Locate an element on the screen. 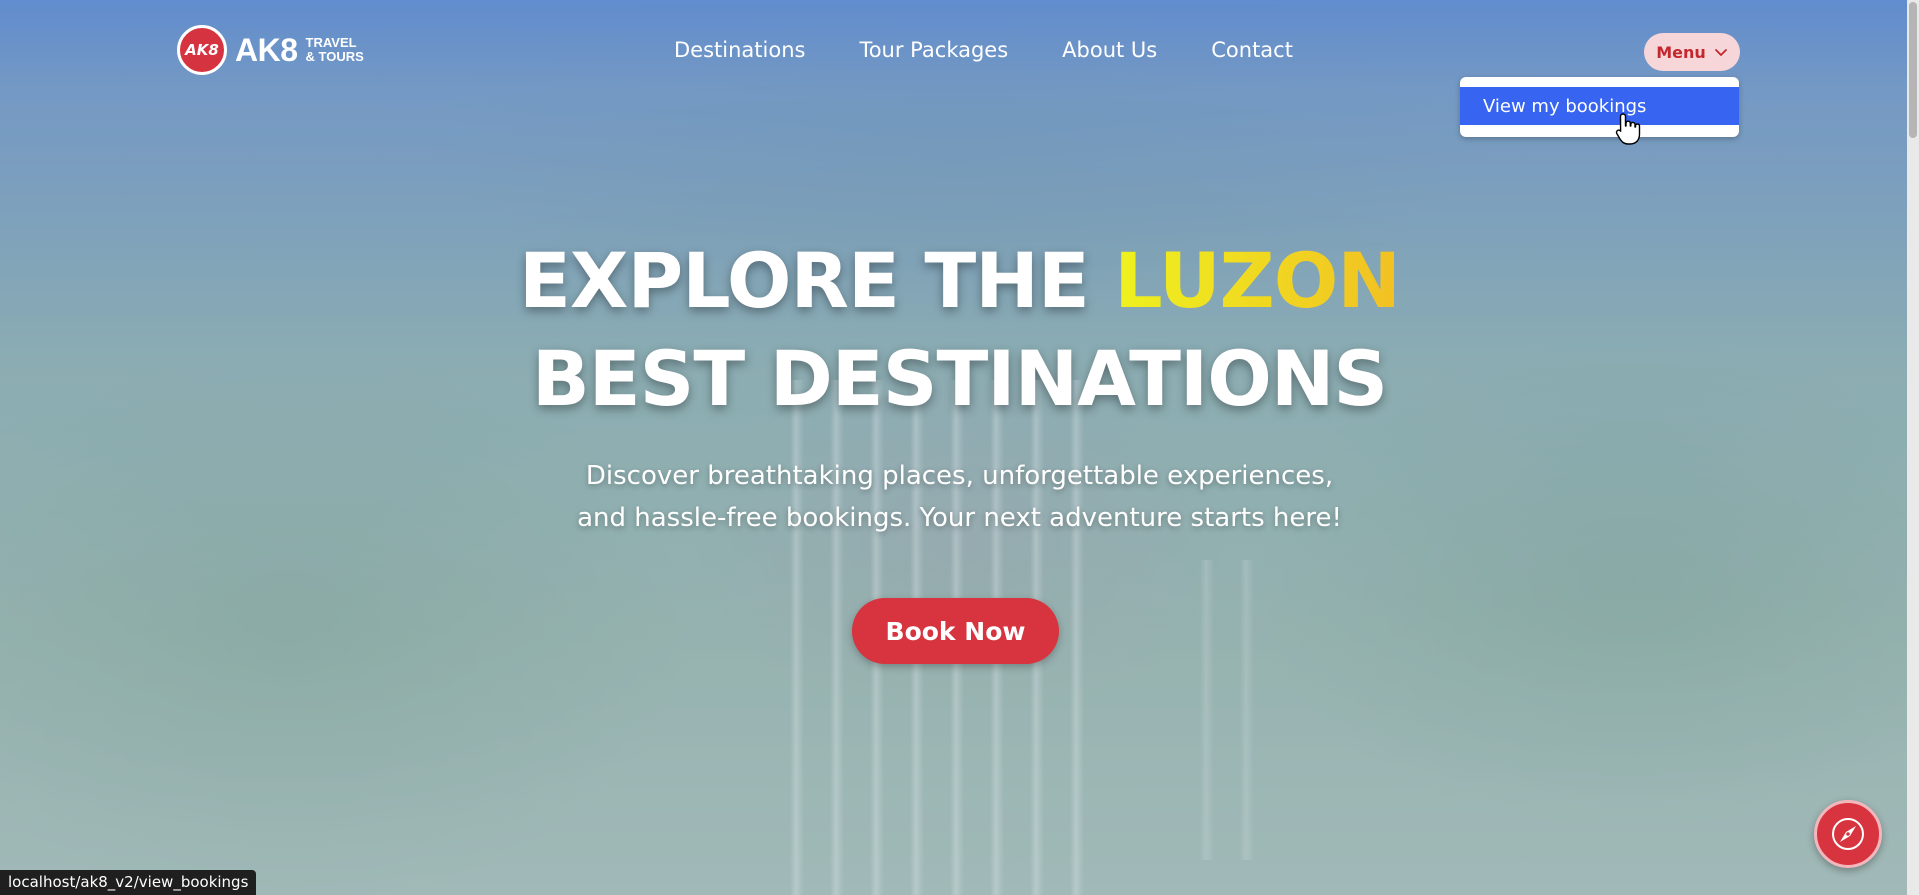  chevron-down-icon is located at coordinates (1720, 52).